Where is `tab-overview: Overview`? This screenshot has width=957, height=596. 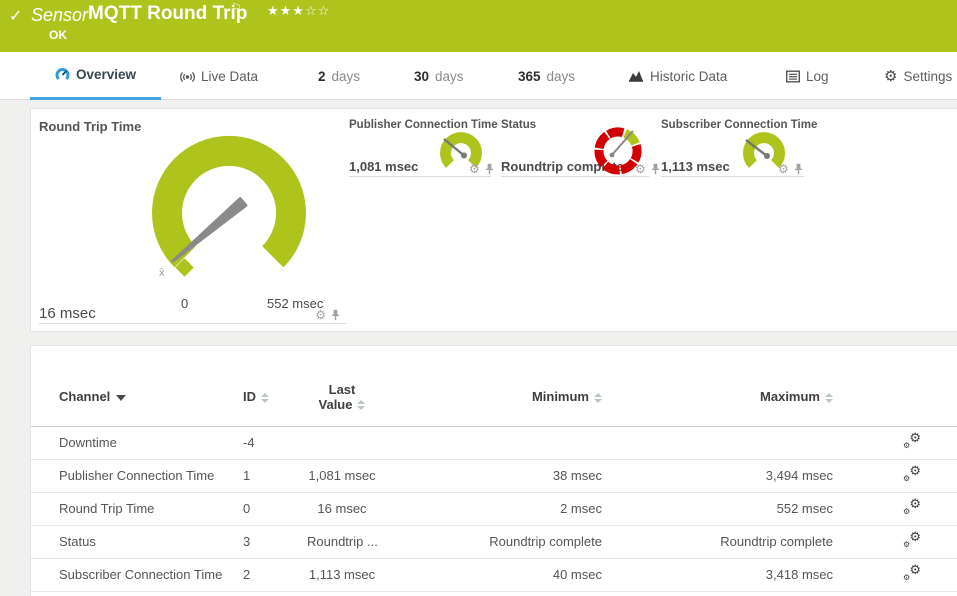 tab-overview: Overview is located at coordinates (95, 76).